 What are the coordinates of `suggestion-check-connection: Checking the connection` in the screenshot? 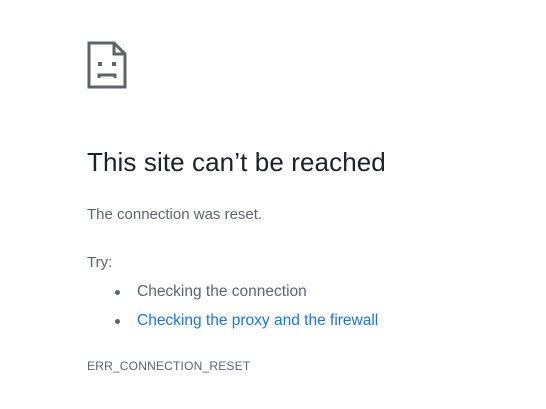 It's located at (232, 295).